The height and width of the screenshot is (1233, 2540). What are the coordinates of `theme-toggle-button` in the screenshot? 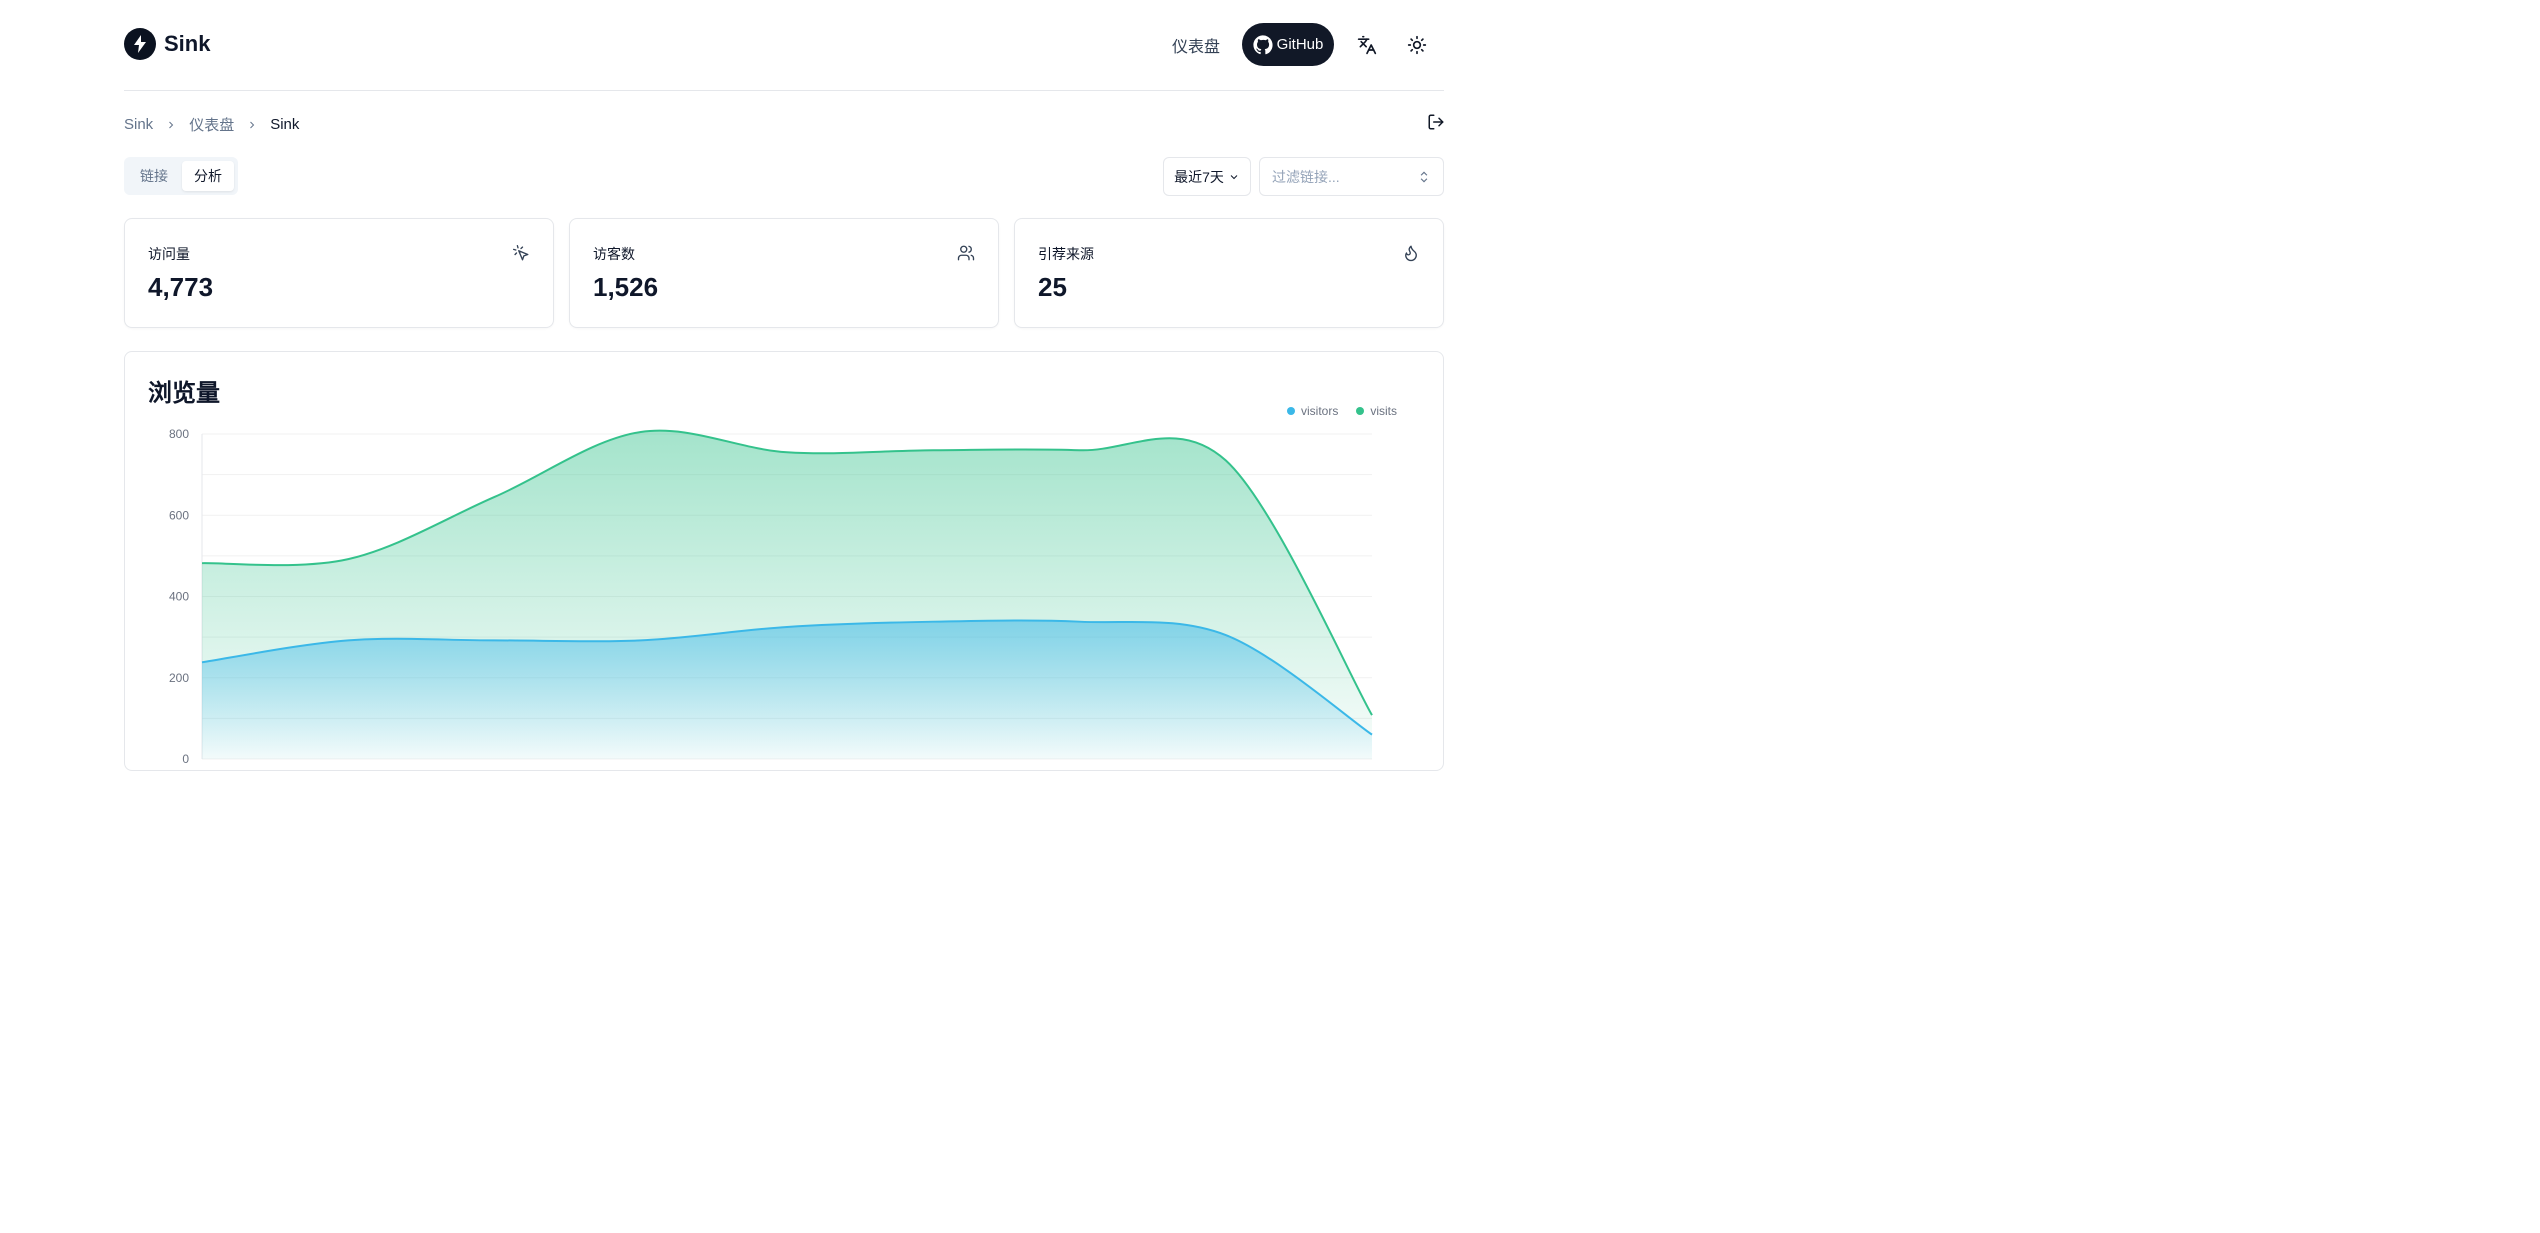 It's located at (1417, 45).